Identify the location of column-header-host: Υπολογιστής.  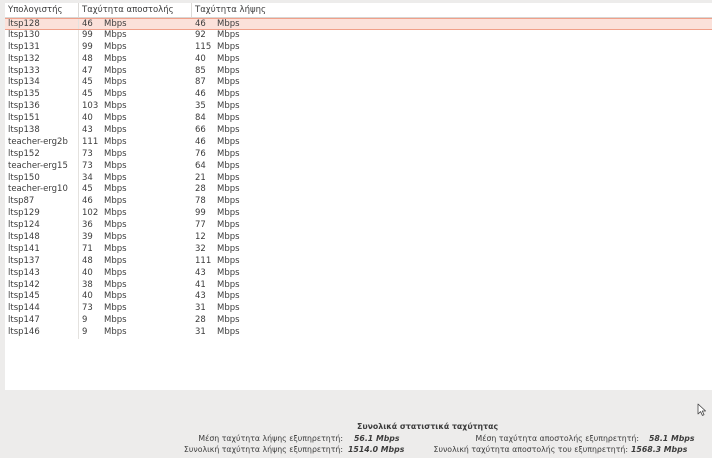
(42, 10).